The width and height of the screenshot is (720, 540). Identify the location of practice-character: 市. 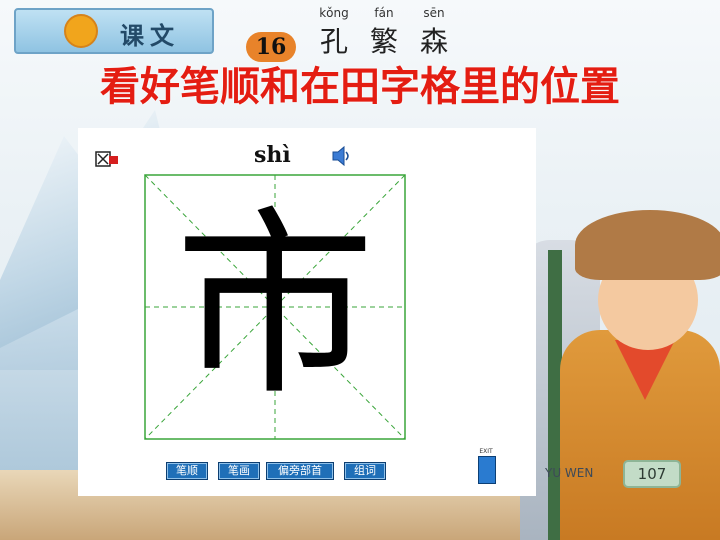
(274, 306).